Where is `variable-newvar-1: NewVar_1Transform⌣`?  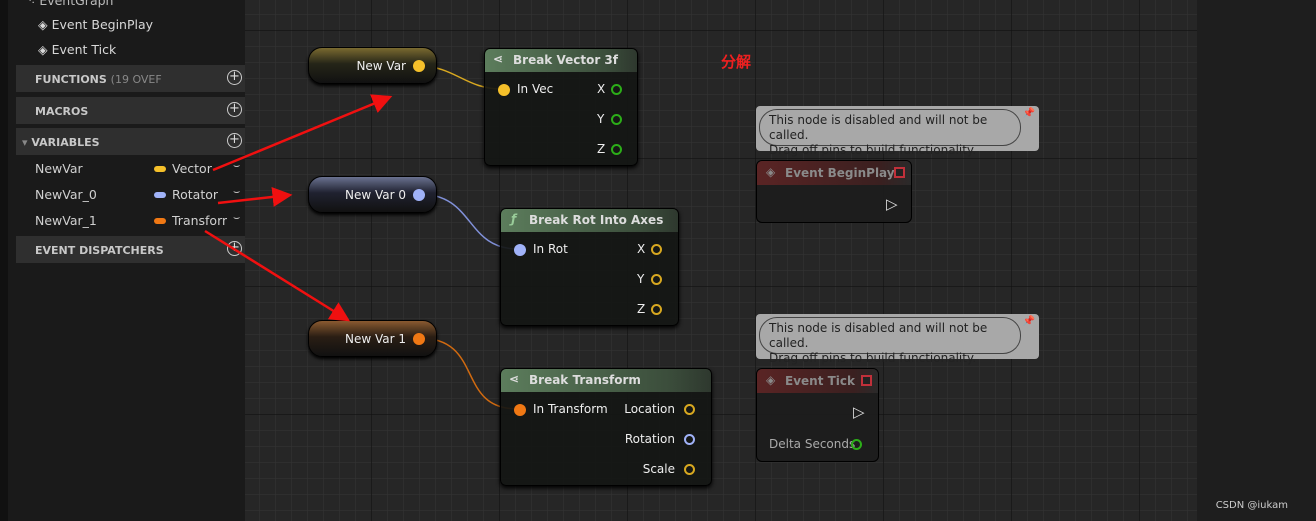 variable-newvar-1: NewVar_1Transform⌣ is located at coordinates (142, 221).